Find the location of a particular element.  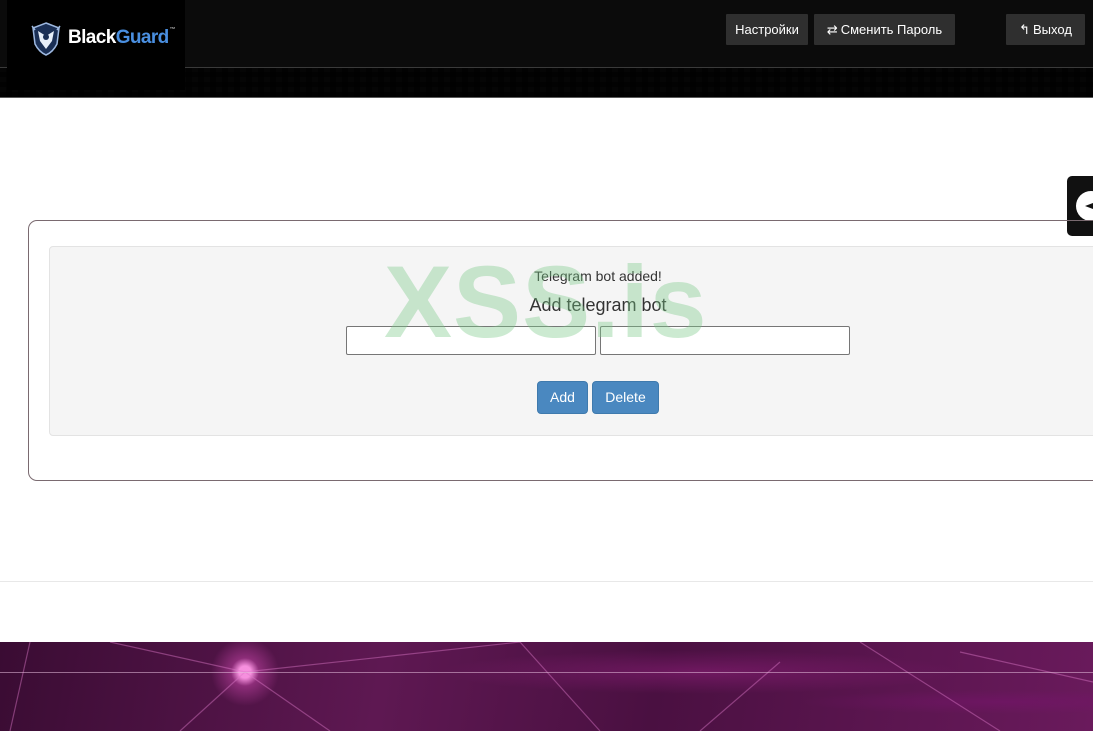

logout-label: Выход is located at coordinates (1052, 29).